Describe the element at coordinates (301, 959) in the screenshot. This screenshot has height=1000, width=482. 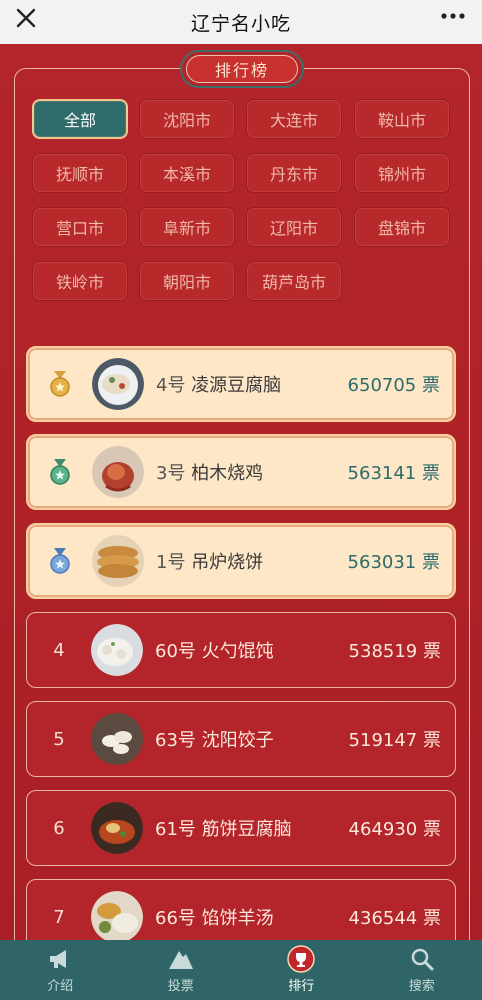
I see `trophy-icon` at that location.